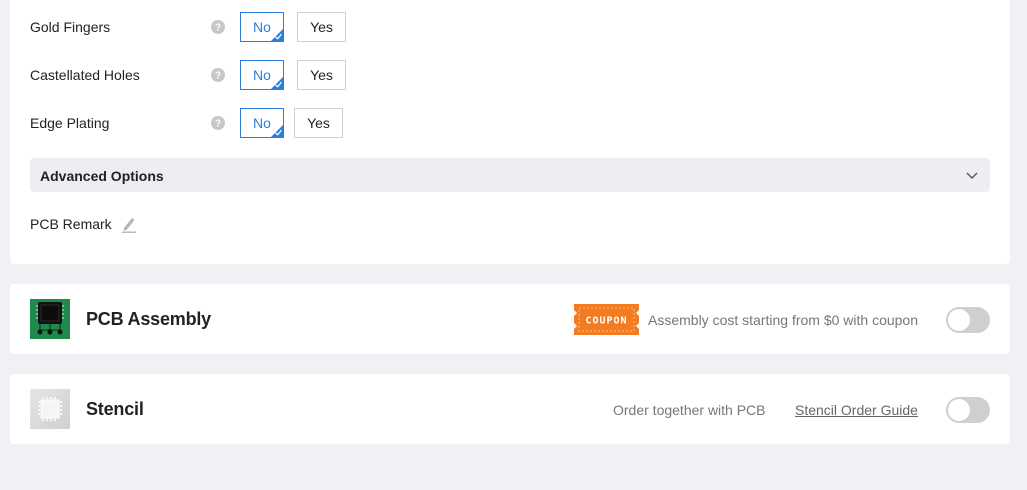 This screenshot has height=490, width=1027. Describe the element at coordinates (70, 123) in the screenshot. I see `edge-plating-label: Edge Plating` at that location.